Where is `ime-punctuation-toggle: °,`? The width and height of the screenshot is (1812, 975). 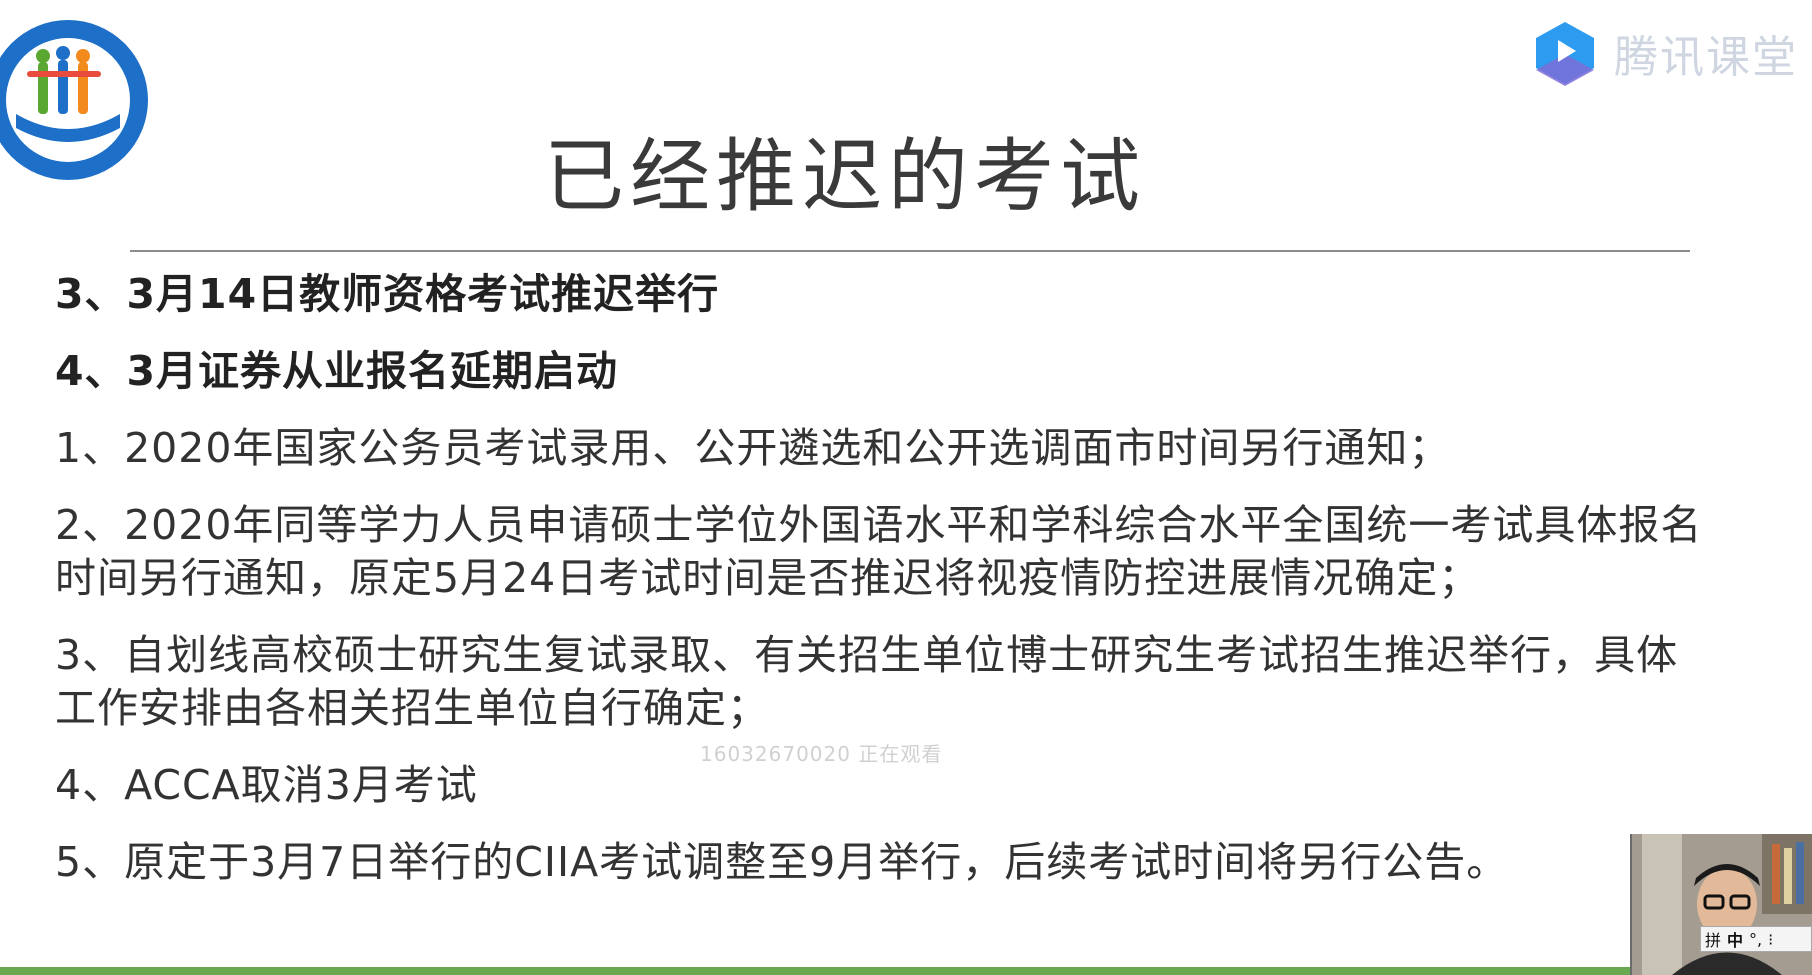
ime-punctuation-toggle: °, is located at coordinates (1755, 939).